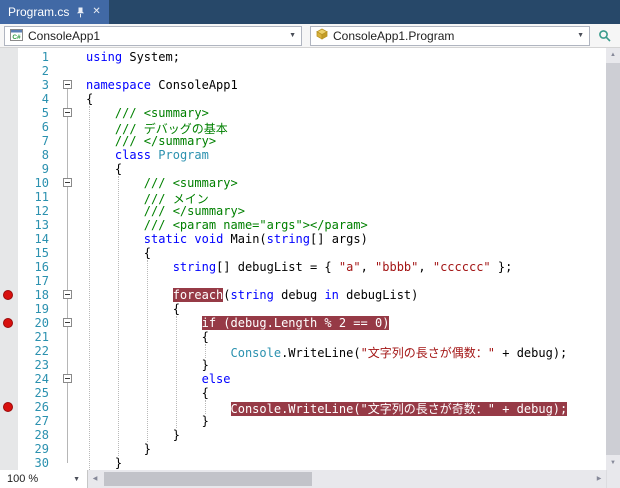  What do you see at coordinates (80, 12) in the screenshot?
I see `pin-icon` at bounding box center [80, 12].